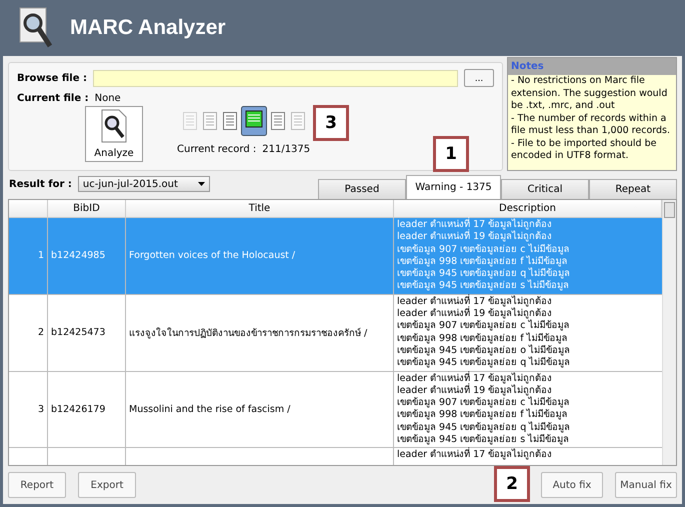  Describe the element at coordinates (87, 208) in the screenshot. I see `column-header: BibID` at that location.